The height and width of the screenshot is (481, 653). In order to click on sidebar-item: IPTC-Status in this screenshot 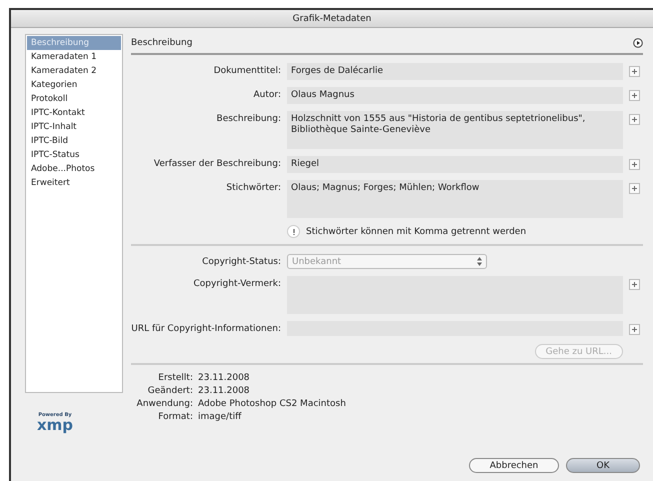, I will do `click(74, 155)`.